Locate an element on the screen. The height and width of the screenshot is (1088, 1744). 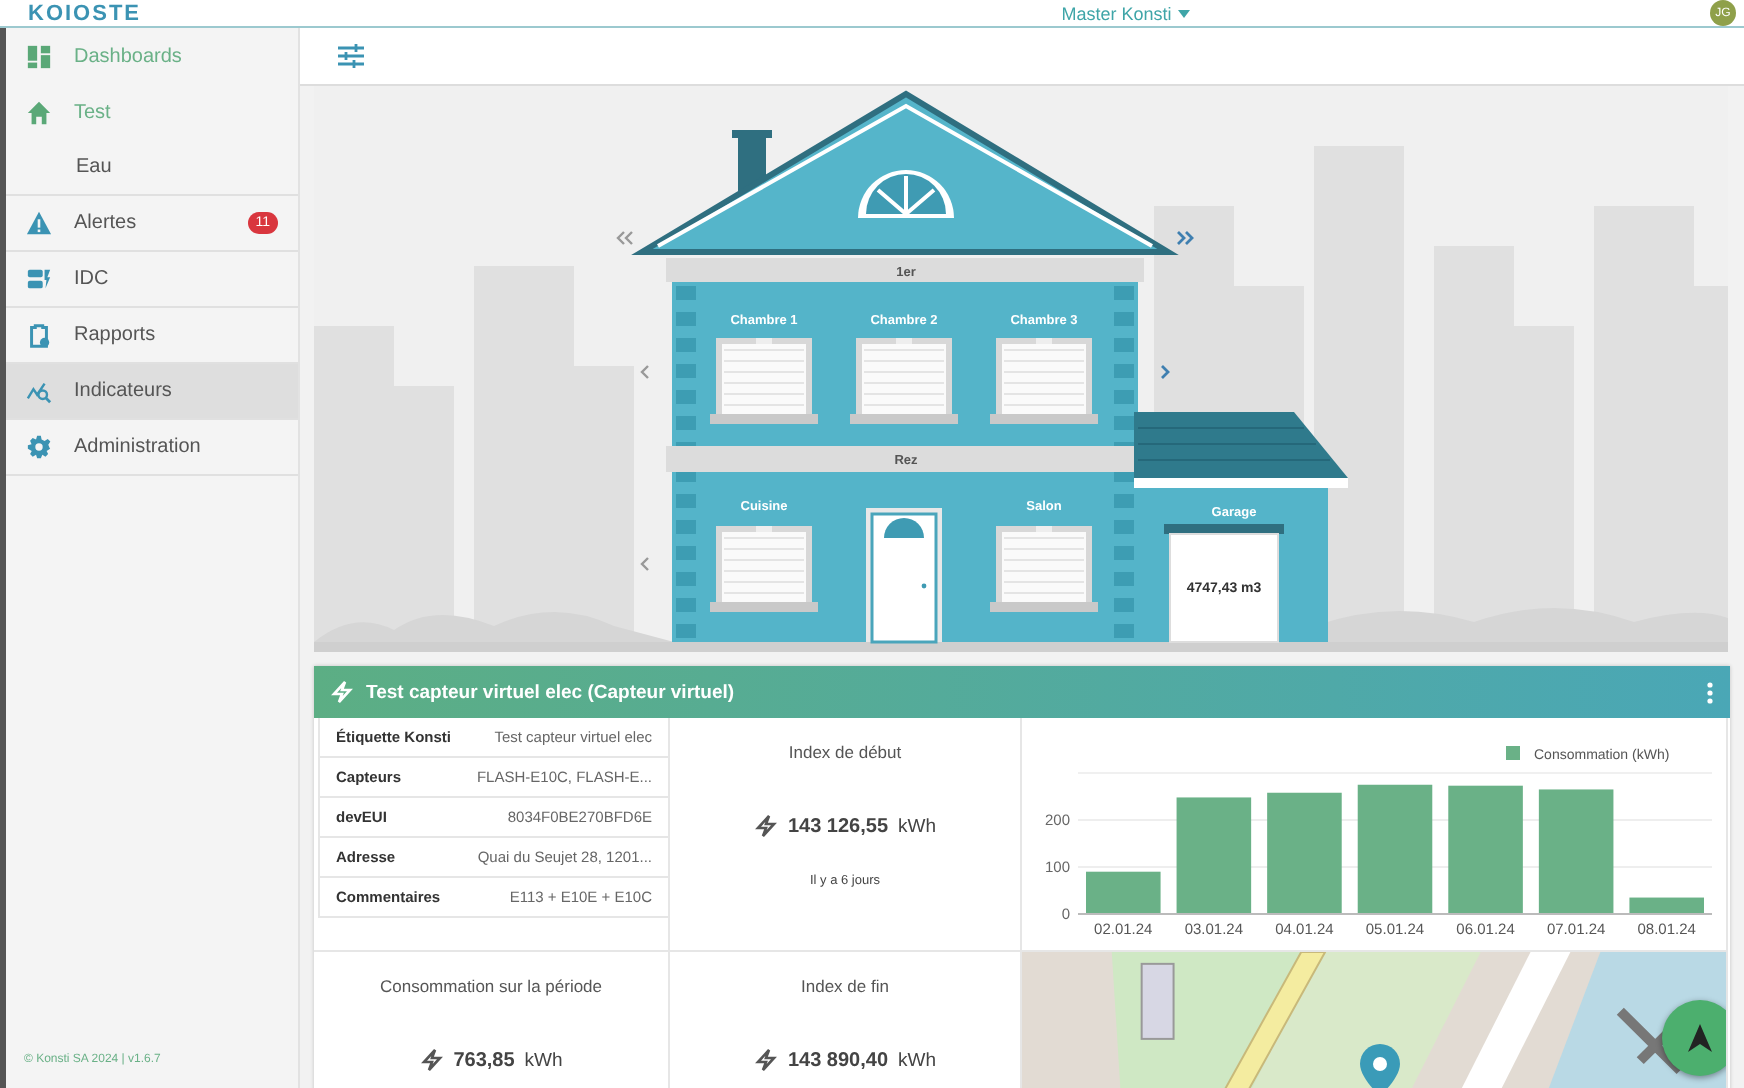
map-pin-icon is located at coordinates (1380, 1066).